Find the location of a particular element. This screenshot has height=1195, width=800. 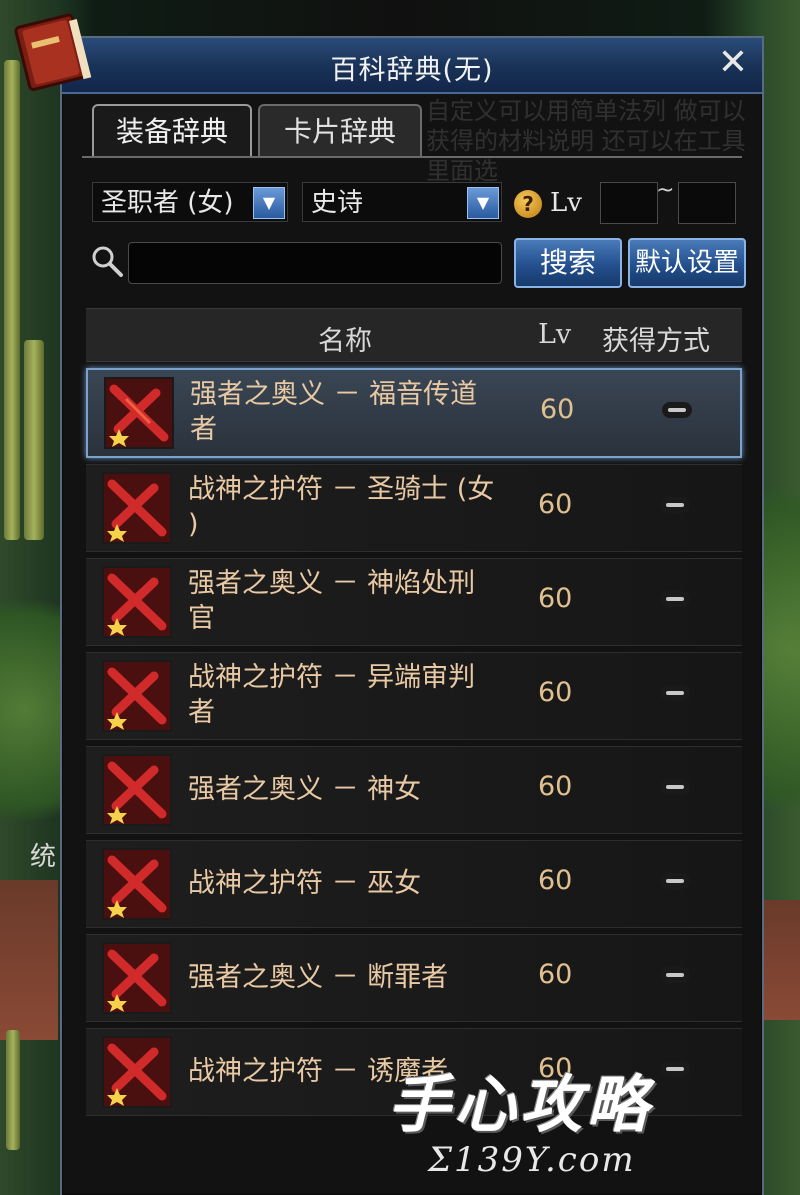

table-row: 战神之护符 － 巫女 60 is located at coordinates (414, 884).